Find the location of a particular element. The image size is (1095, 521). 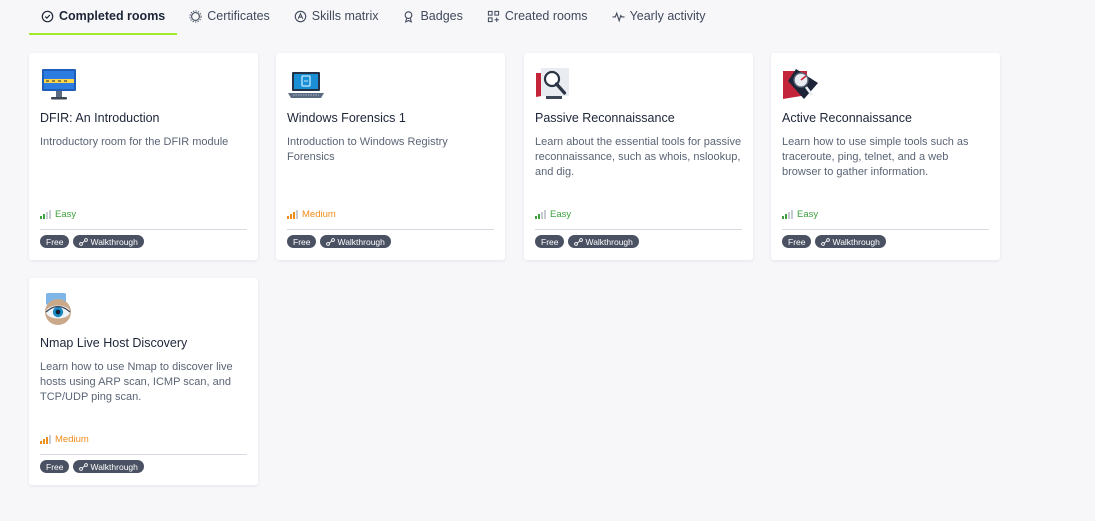

monitor-icon is located at coordinates (59, 84).